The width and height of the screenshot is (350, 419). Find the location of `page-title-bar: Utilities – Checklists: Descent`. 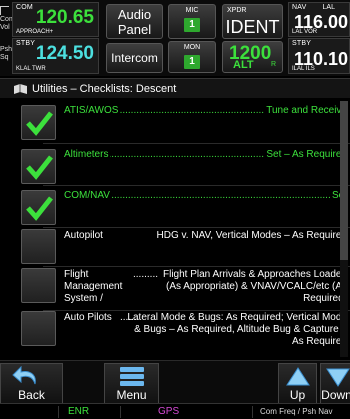

page-title-bar: Utilities – Checklists: Descent is located at coordinates (175, 88).